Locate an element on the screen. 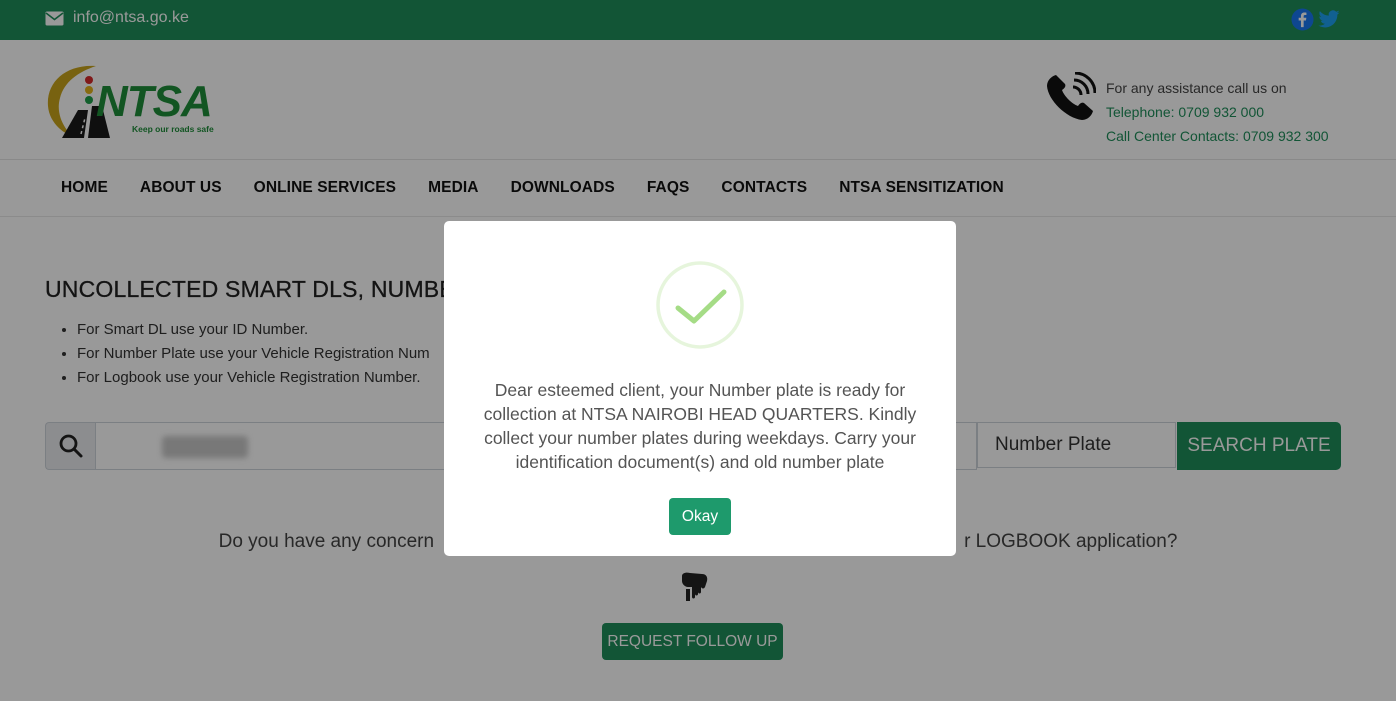 The height and width of the screenshot is (701, 1396). success-check-icon is located at coordinates (700, 305).